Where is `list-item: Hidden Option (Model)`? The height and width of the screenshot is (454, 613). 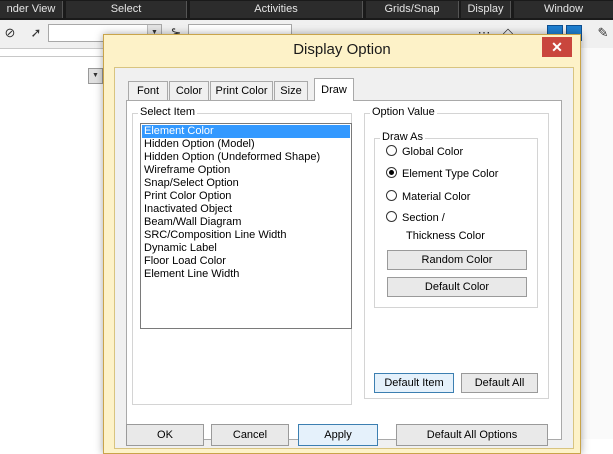 list-item: Hidden Option (Model) is located at coordinates (246, 144).